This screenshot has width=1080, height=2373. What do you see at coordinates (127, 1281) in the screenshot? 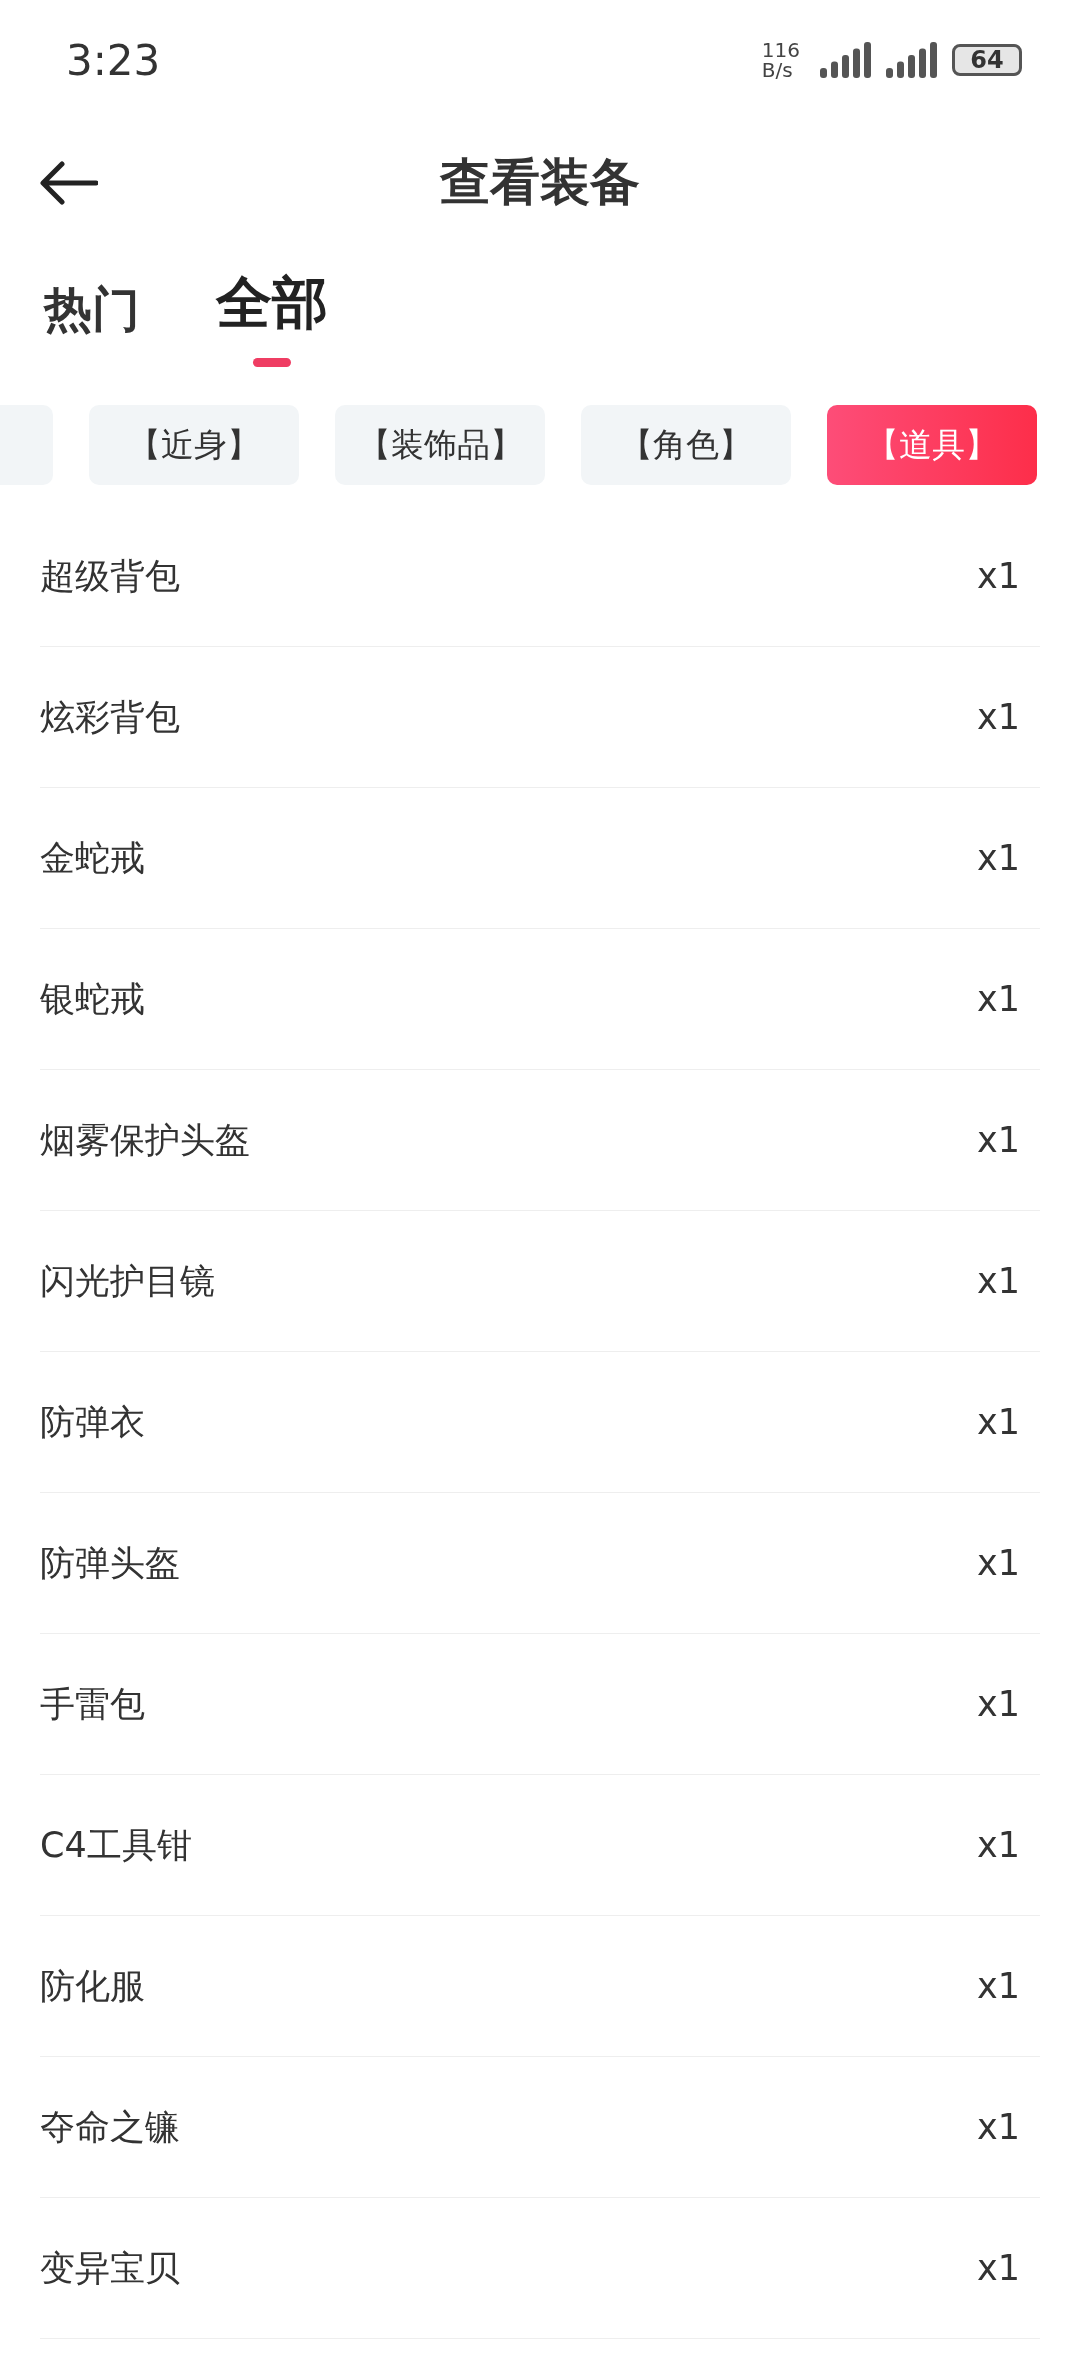
I see `item-name: 闪光护目镜` at bounding box center [127, 1281].